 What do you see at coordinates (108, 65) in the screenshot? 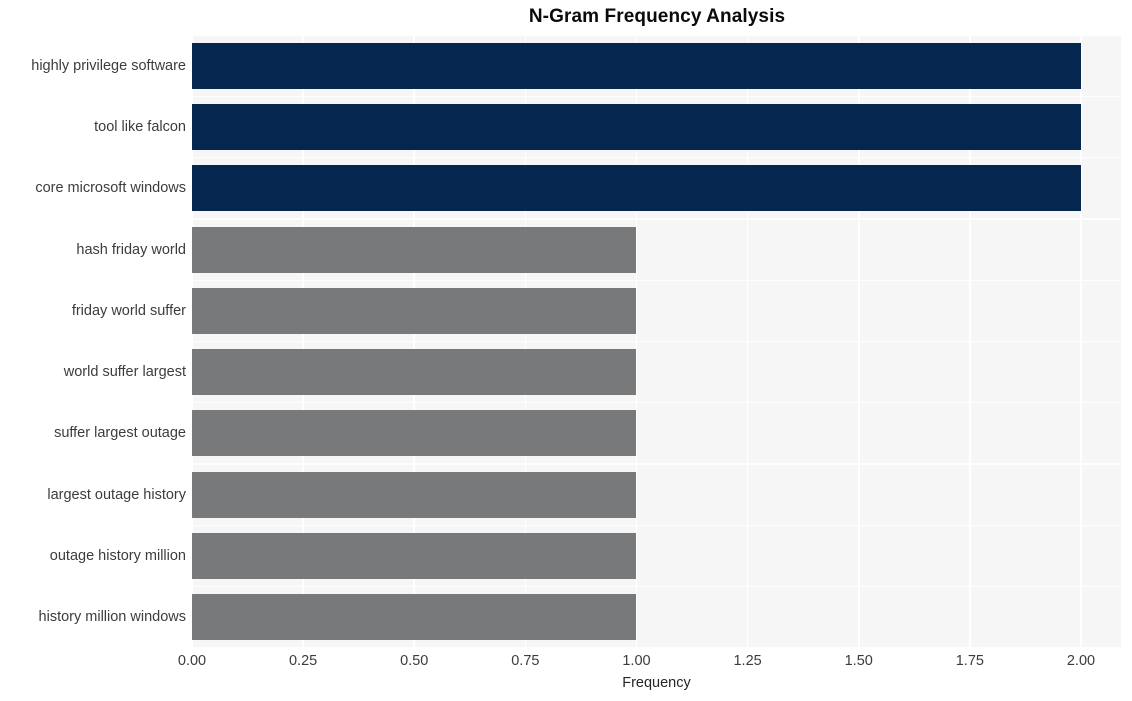
I see `y-tick-label: highly privilege software` at bounding box center [108, 65].